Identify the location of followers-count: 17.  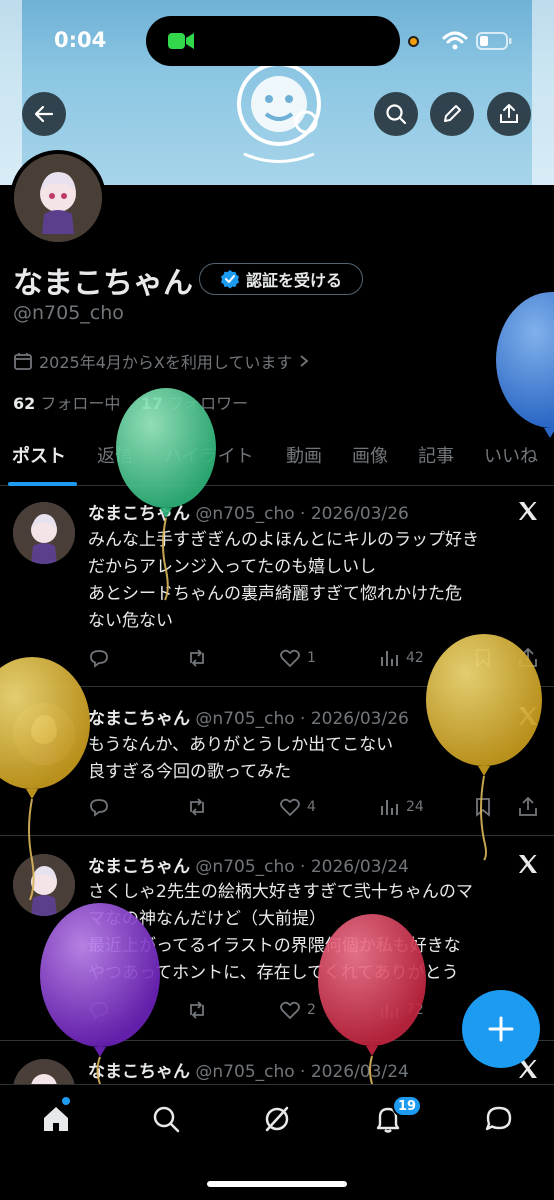
(151, 403).